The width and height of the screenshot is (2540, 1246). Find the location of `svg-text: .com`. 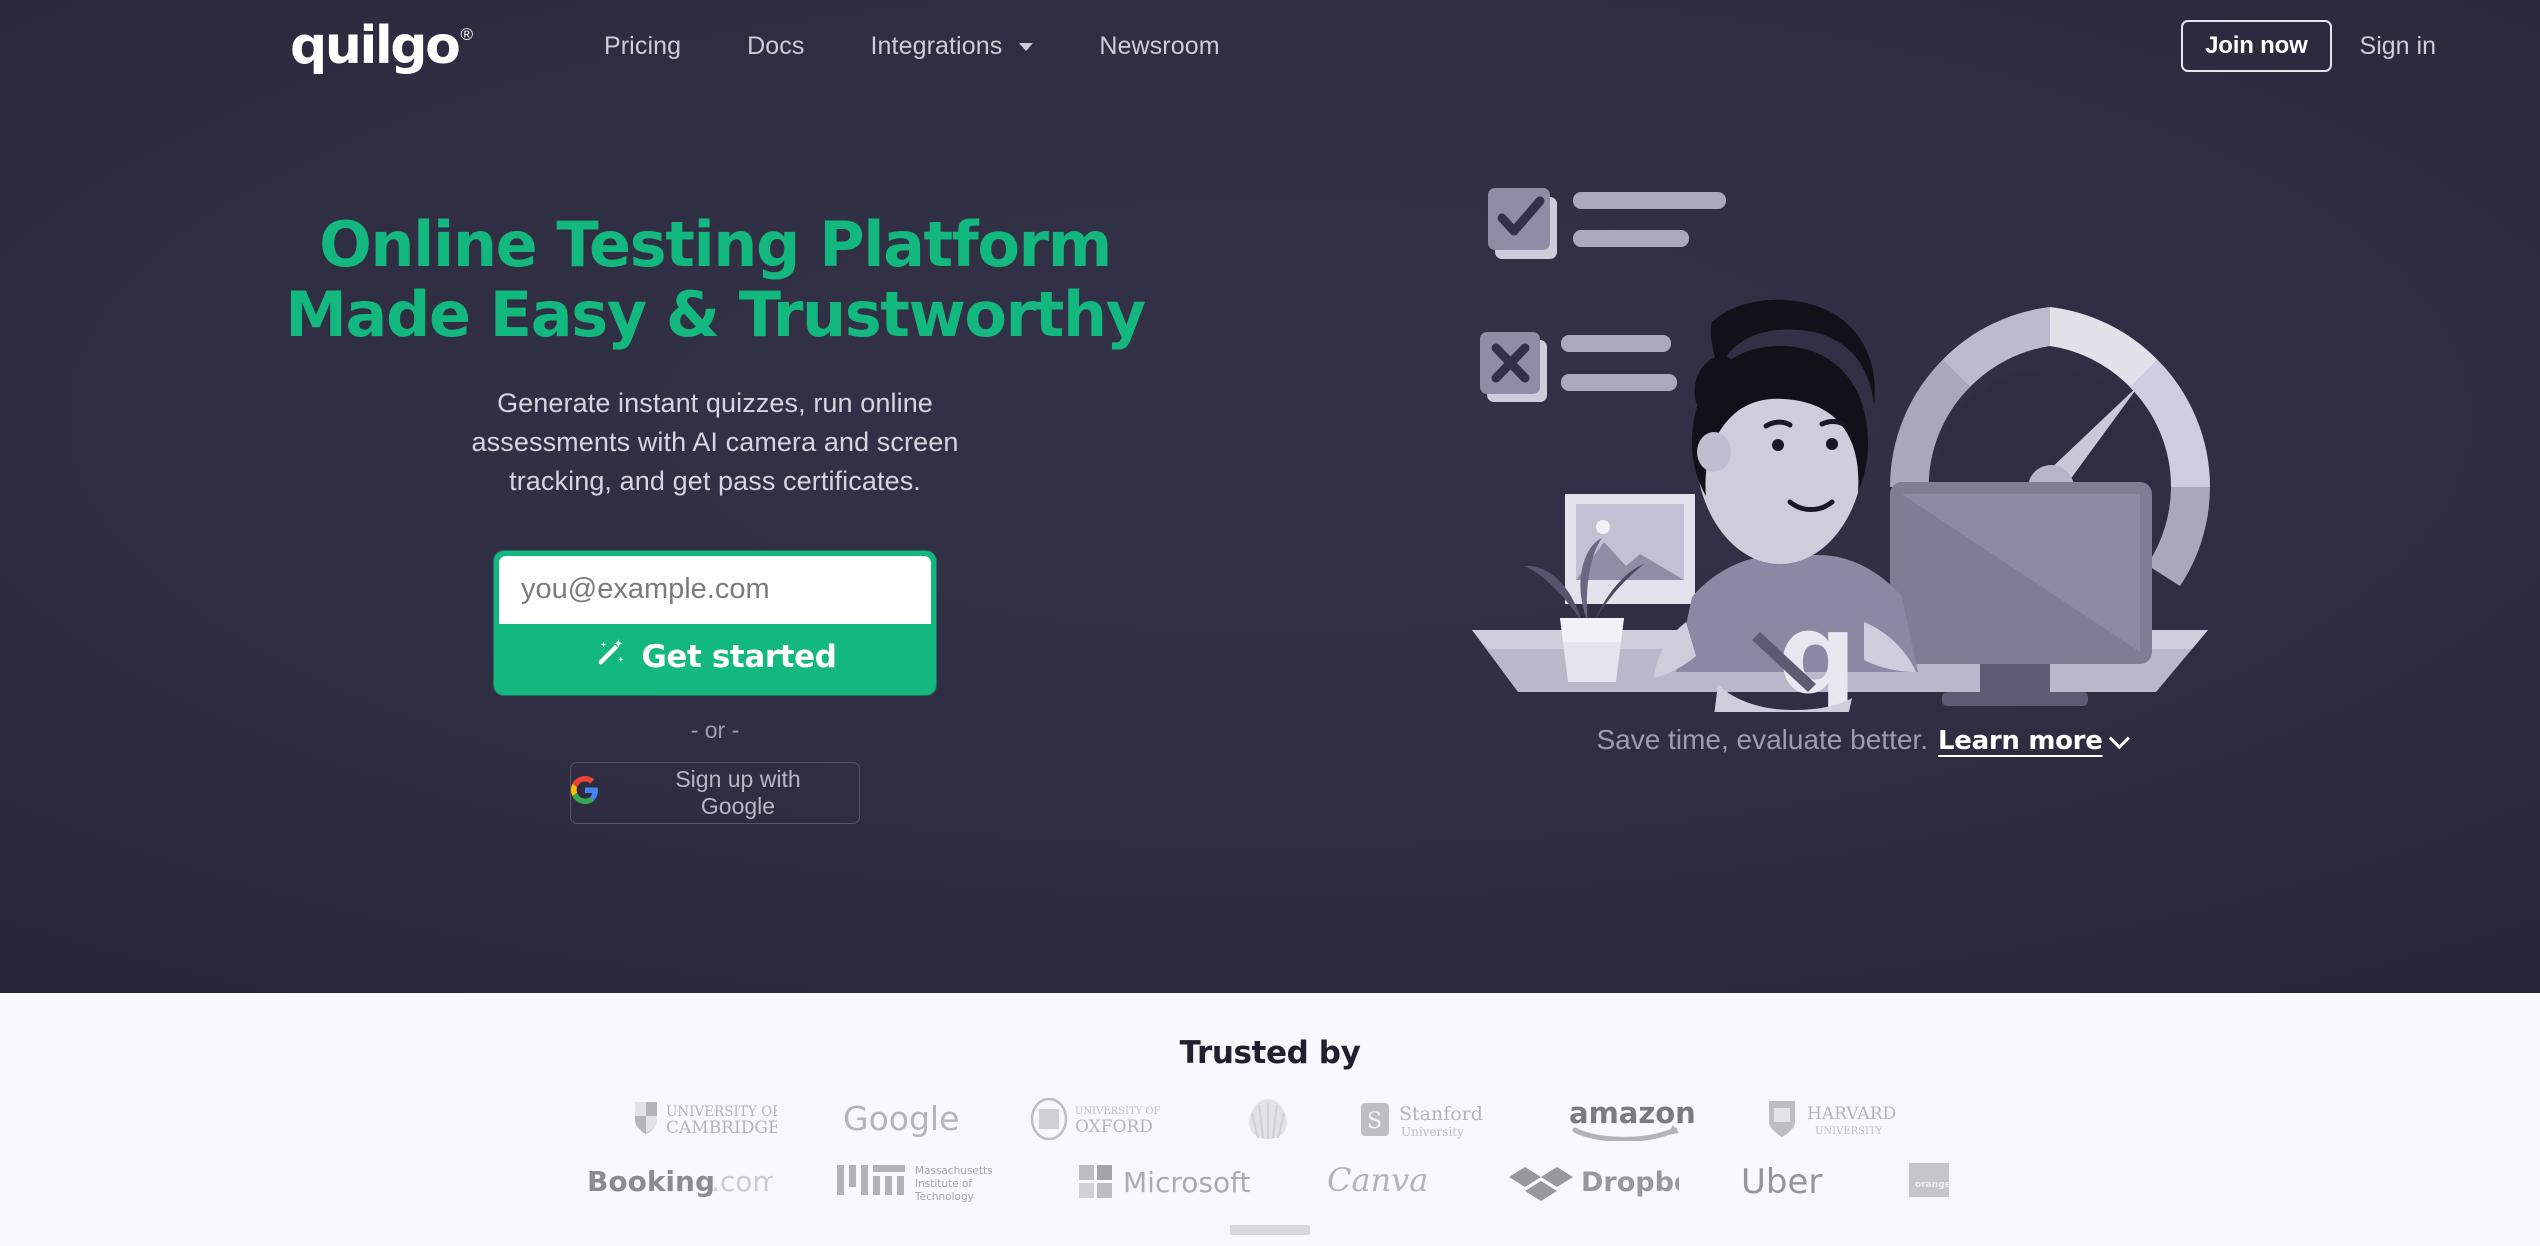

svg-text: .com is located at coordinates (742, 1181).